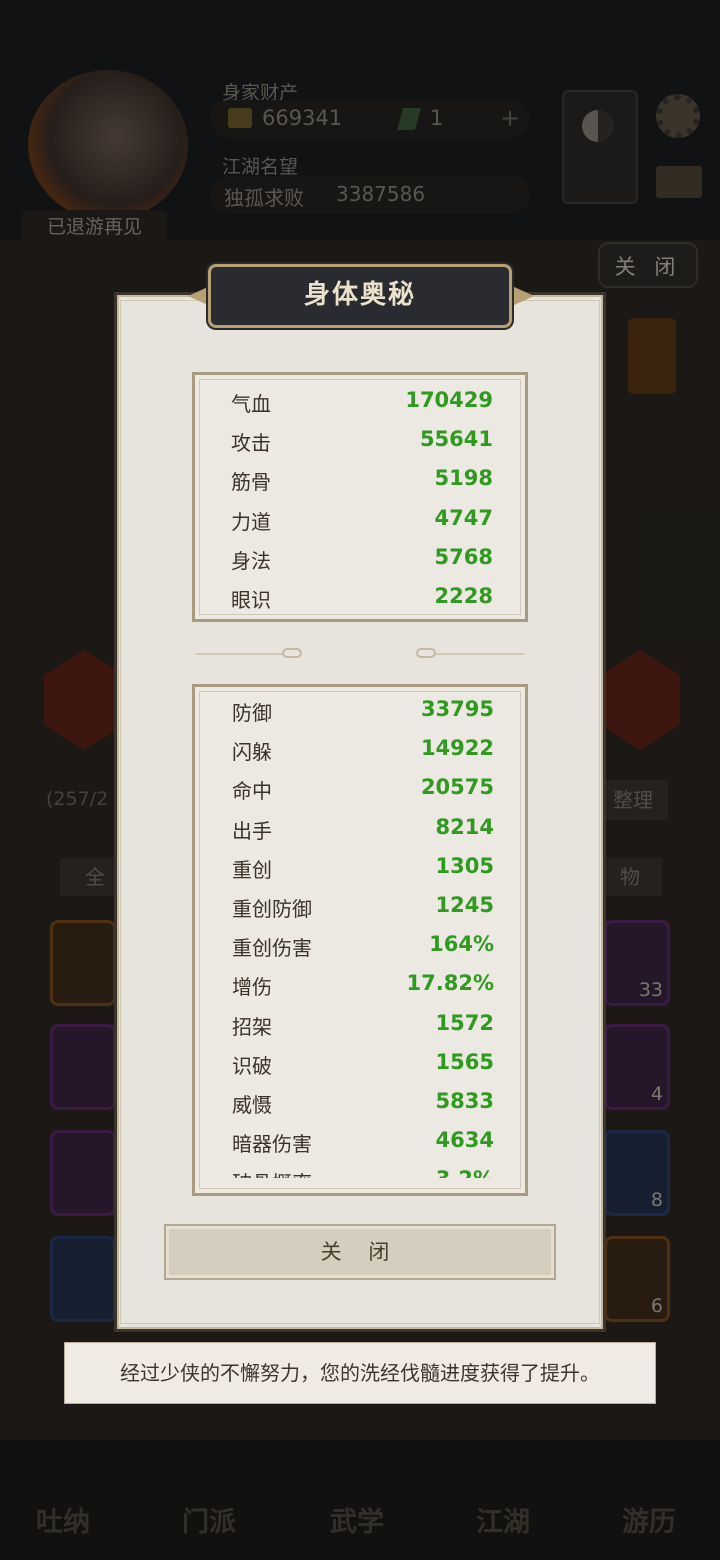  What do you see at coordinates (252, 987) in the screenshot?
I see `stat-name: 增伤` at bounding box center [252, 987].